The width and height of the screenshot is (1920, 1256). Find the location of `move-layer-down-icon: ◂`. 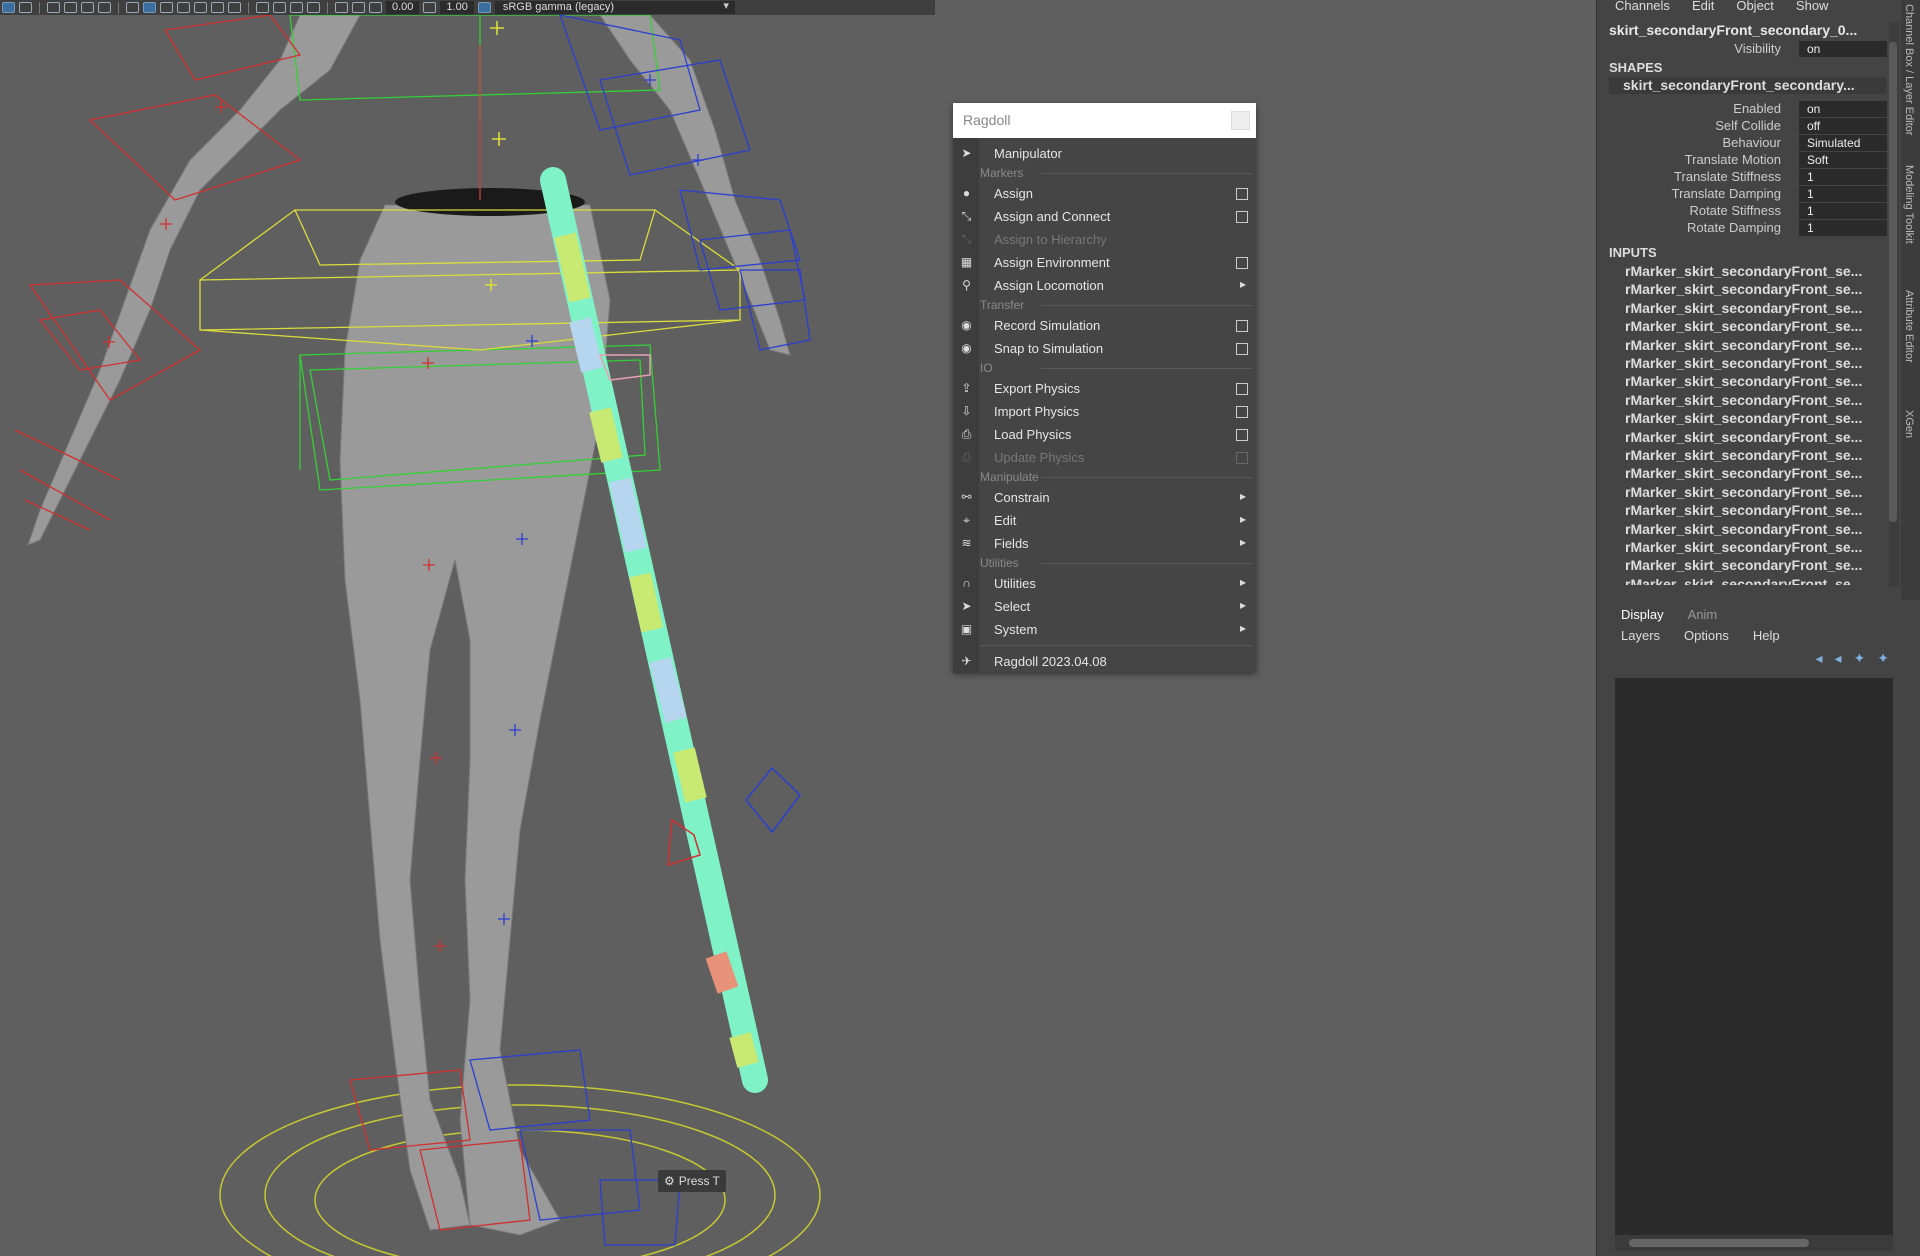

move-layer-down-icon: ◂ is located at coordinates (1838, 658).